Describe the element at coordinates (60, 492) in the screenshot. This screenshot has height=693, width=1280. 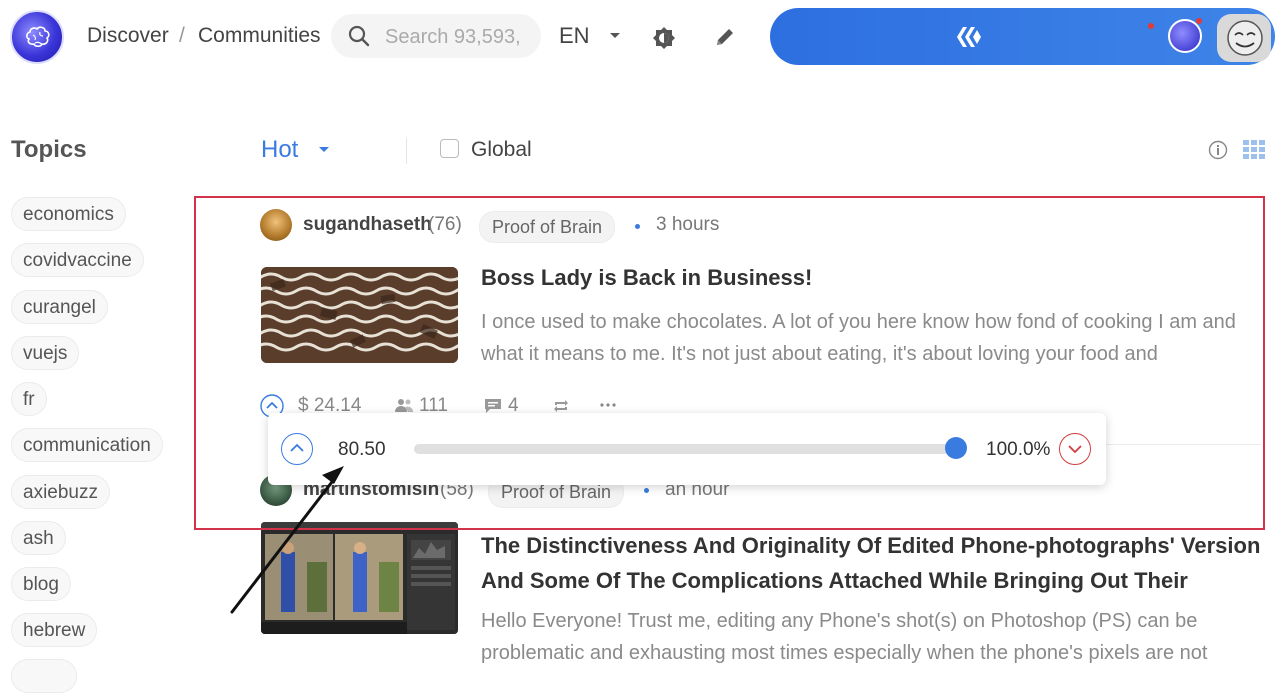
I see `topic-tag: axiebuzz` at that location.